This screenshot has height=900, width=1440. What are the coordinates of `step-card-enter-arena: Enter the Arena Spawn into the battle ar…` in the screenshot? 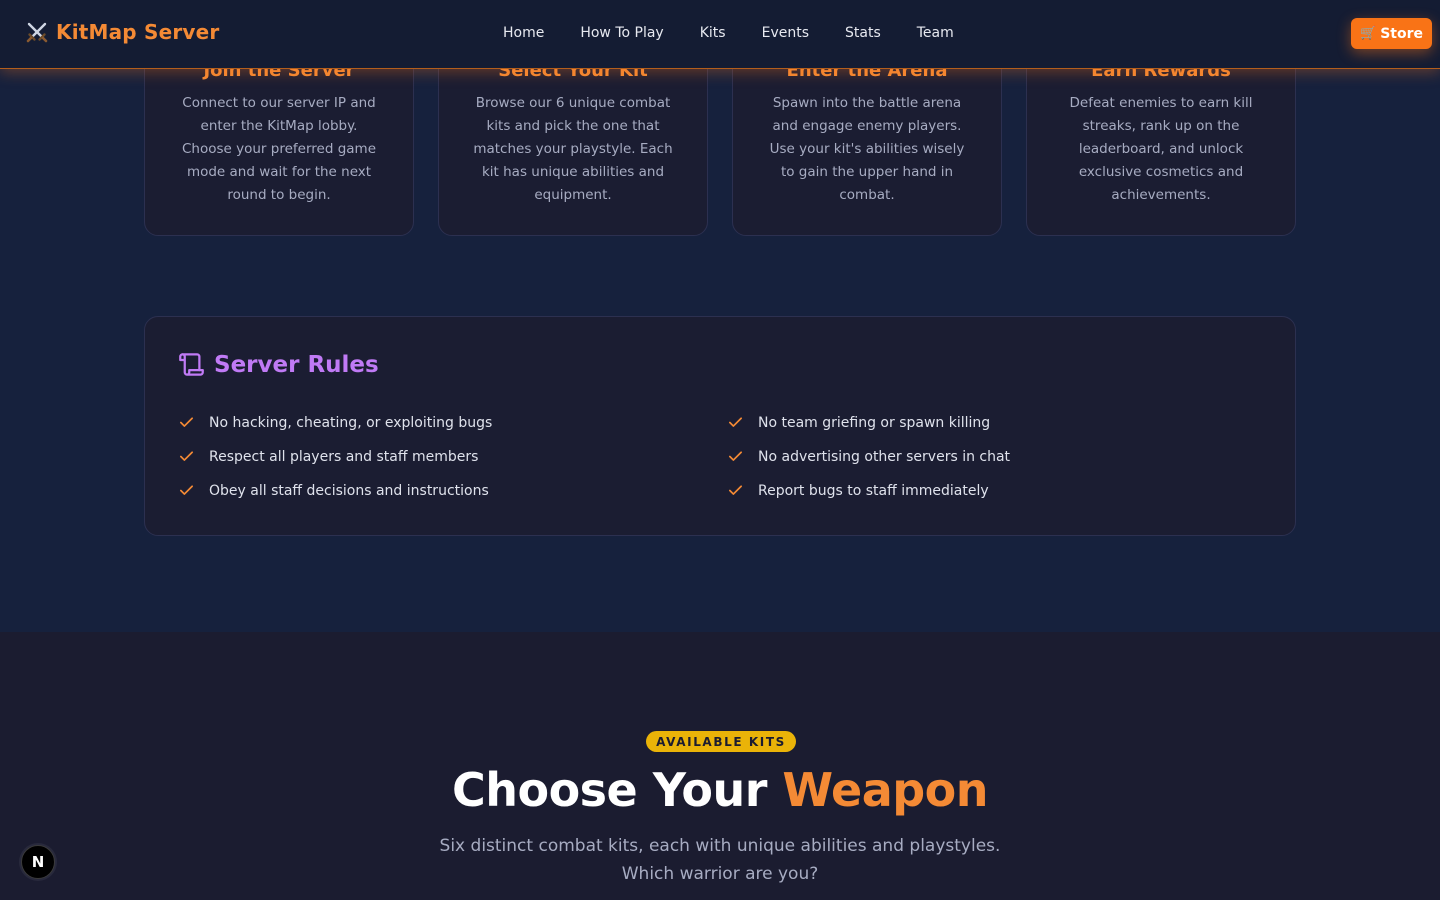 It's located at (867, 138).